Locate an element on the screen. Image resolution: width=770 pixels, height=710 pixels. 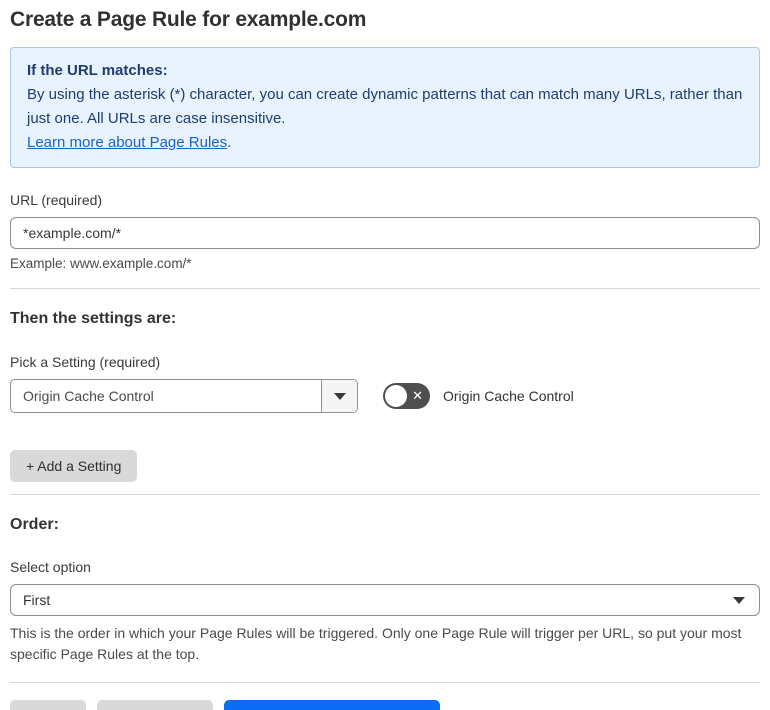
toggle-knob is located at coordinates (396, 396).